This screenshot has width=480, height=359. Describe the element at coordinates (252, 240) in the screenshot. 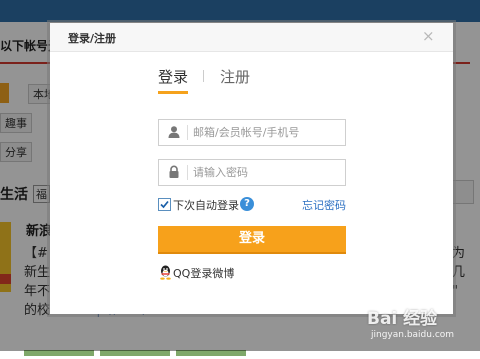

I see `login-button: 登录` at that location.